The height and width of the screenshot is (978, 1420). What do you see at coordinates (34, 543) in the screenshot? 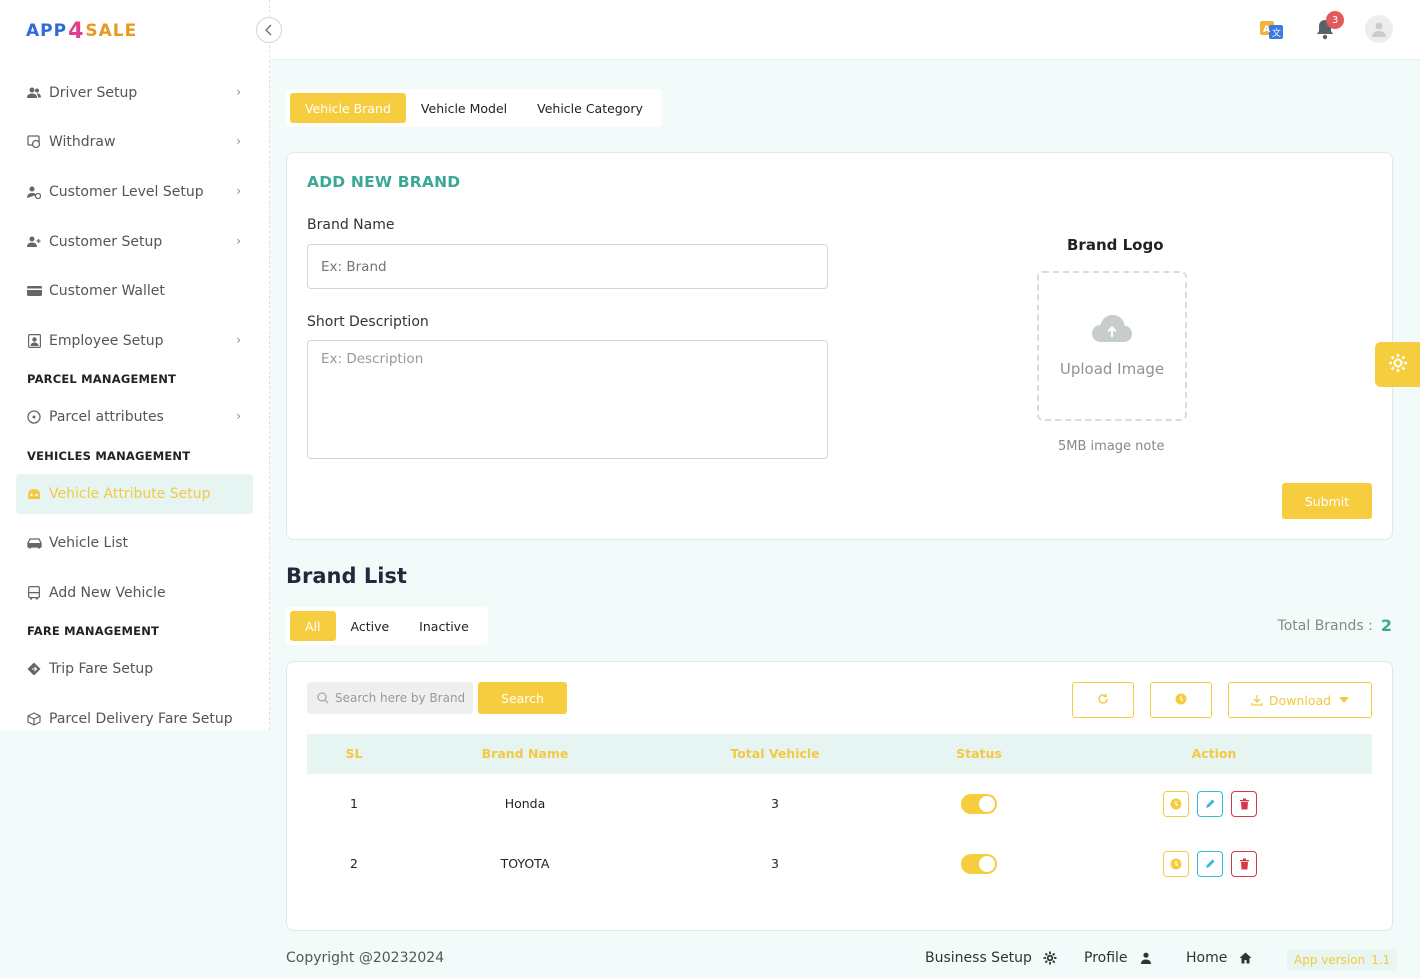
I see `car-icon` at bounding box center [34, 543].